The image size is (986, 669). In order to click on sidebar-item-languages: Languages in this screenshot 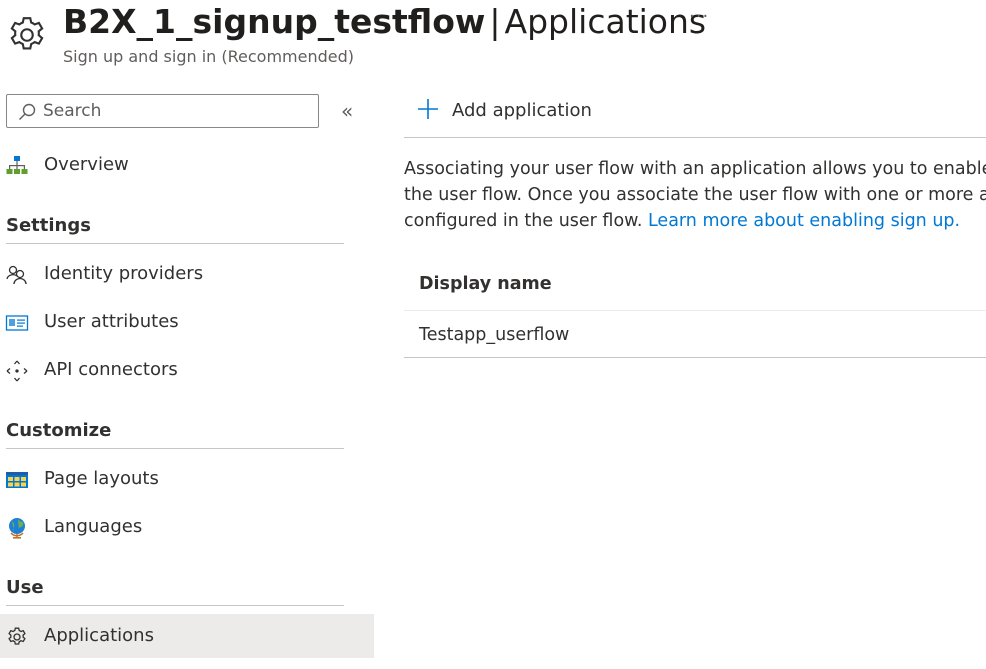, I will do `click(187, 527)`.